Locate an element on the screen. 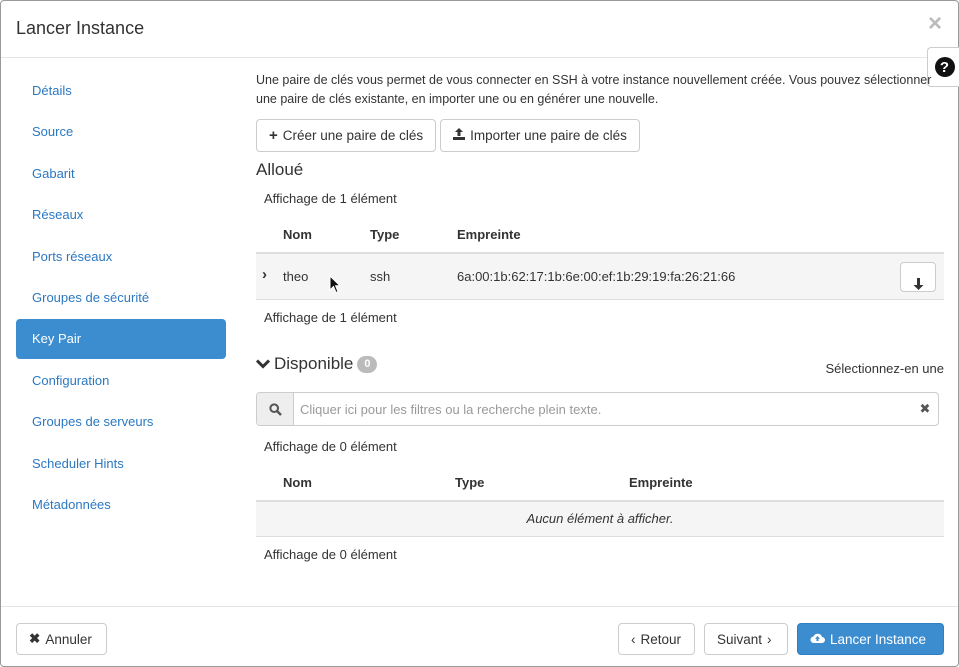 This screenshot has height=667, width=959. sidebar-item-networks: Réseaux is located at coordinates (121, 215).